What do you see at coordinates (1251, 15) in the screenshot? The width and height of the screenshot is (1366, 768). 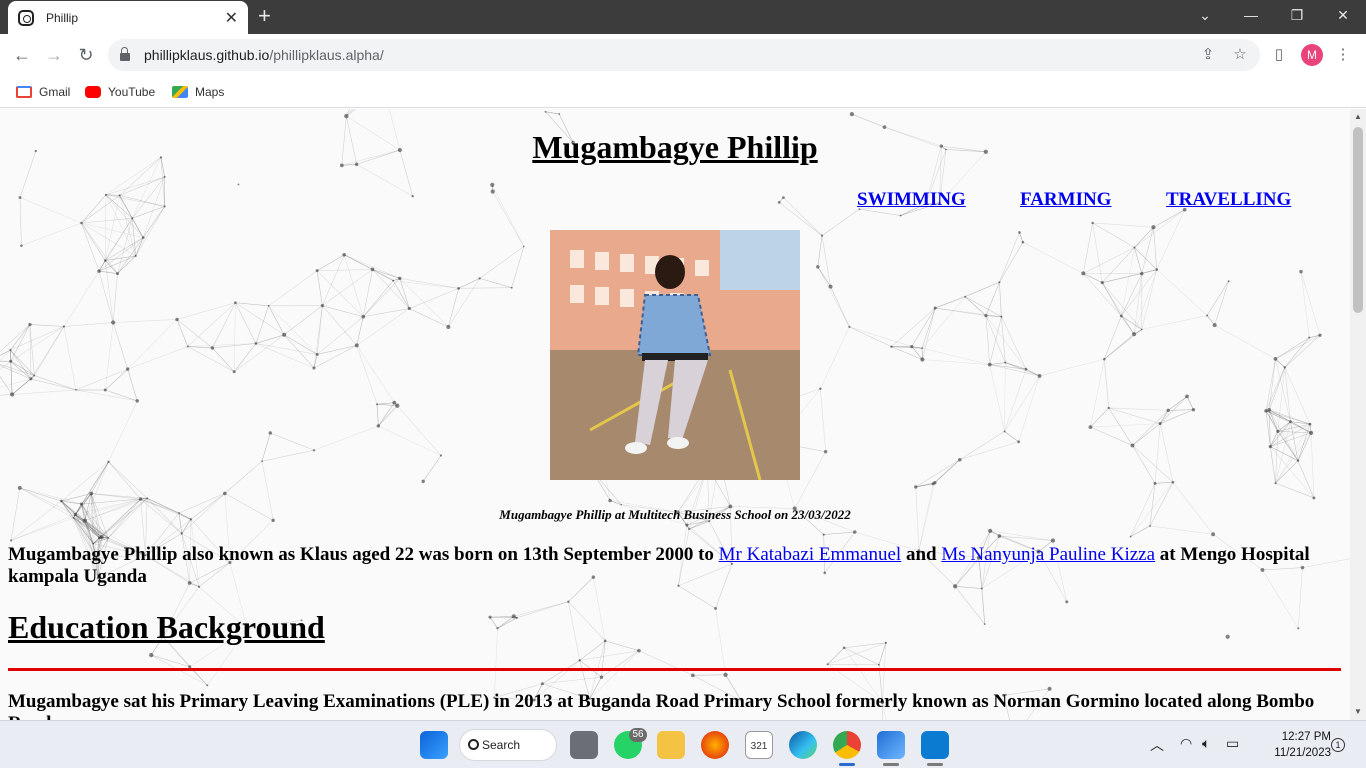 I see `minimize-button: —` at bounding box center [1251, 15].